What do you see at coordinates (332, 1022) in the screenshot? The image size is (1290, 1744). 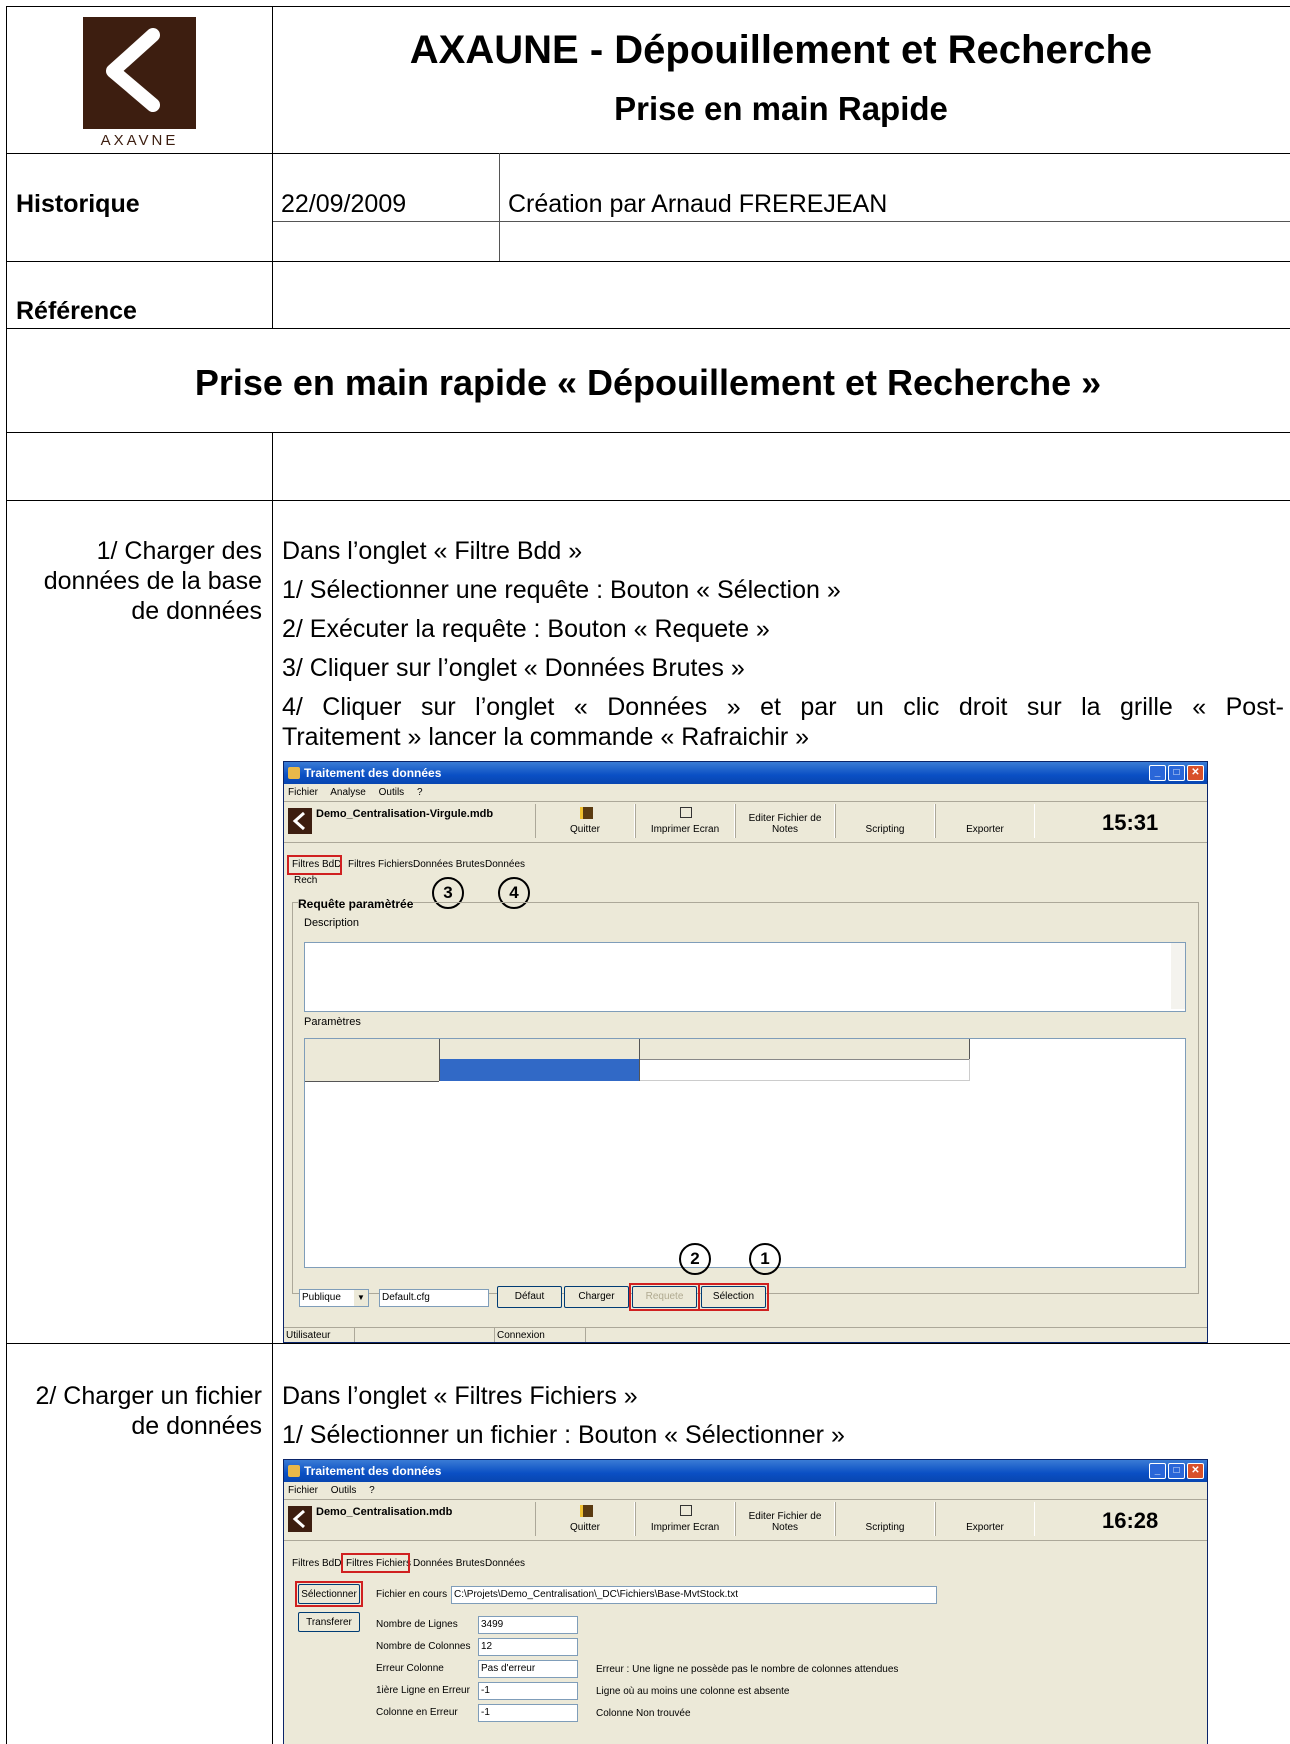 I see `parametres-label: Paramètres` at bounding box center [332, 1022].